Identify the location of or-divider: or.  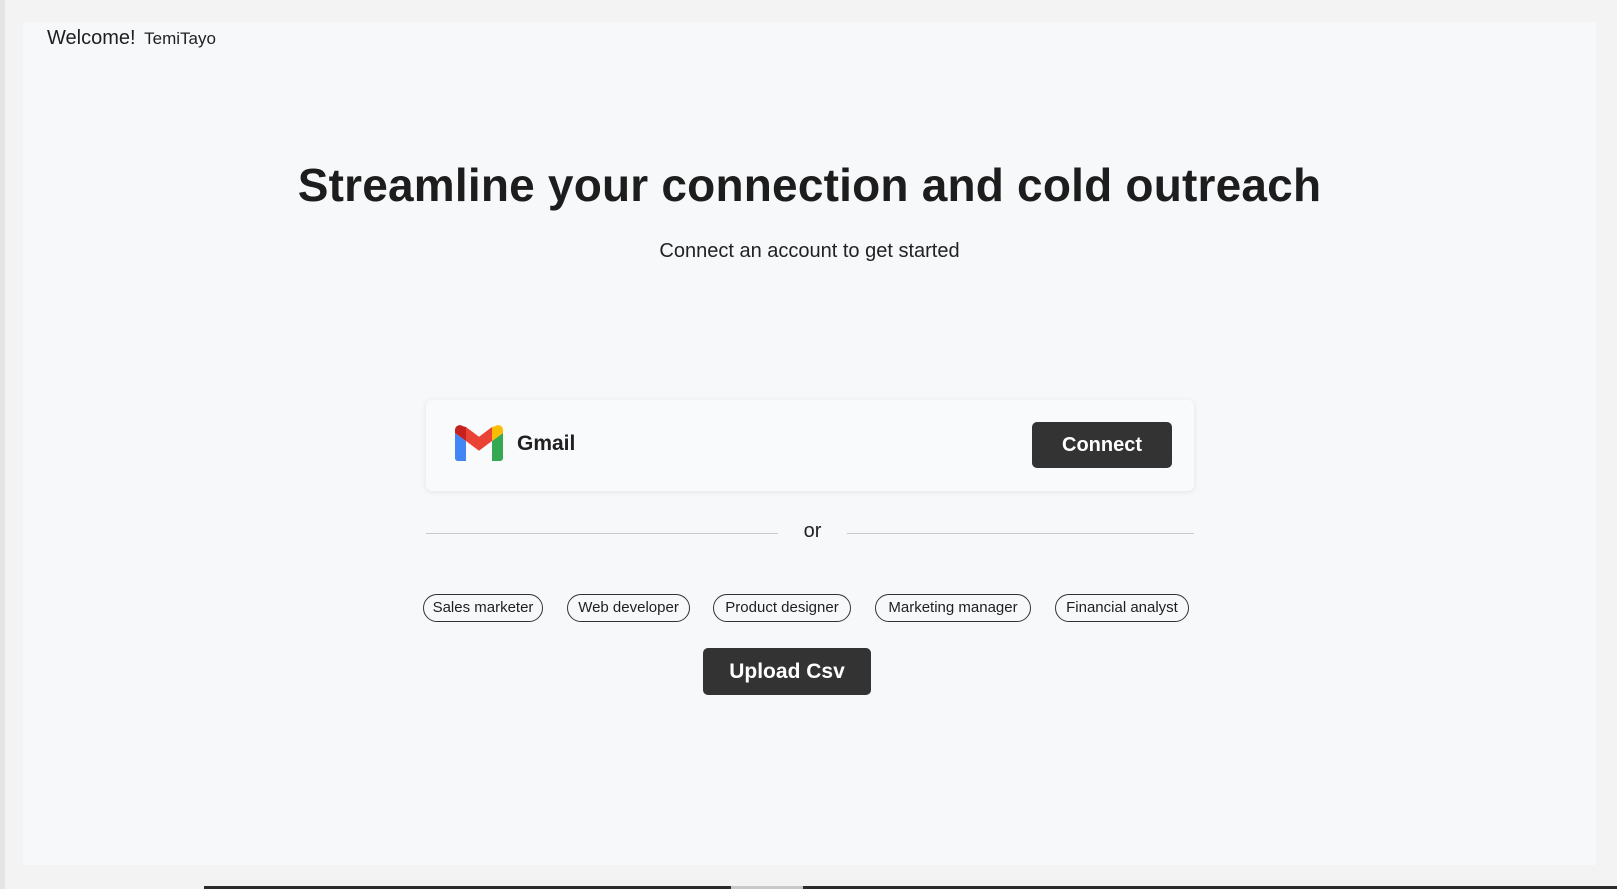
(810, 533).